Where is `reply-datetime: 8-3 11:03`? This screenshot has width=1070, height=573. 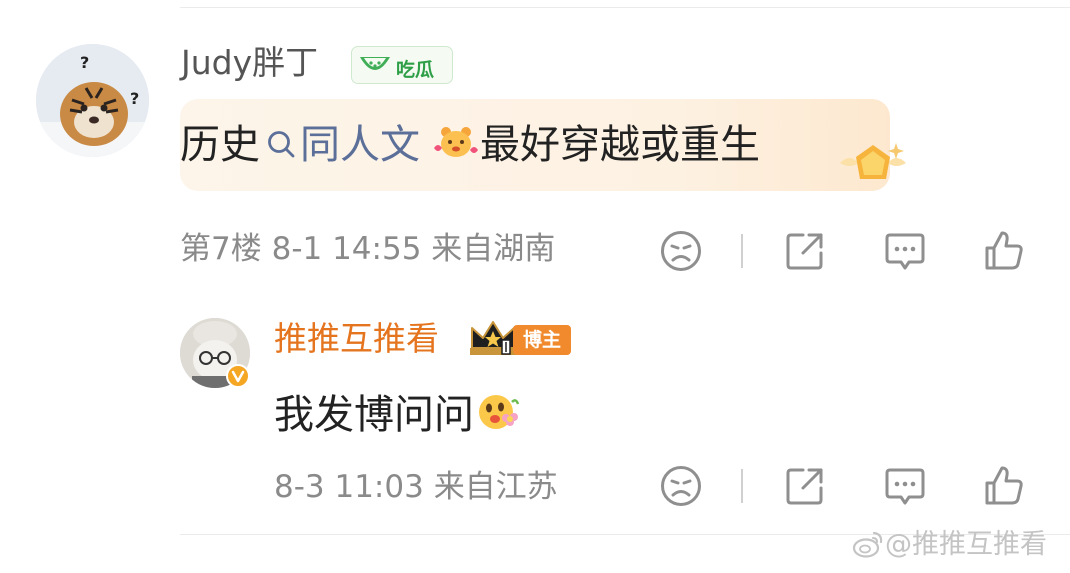 reply-datetime: 8-3 11:03 is located at coordinates (349, 487).